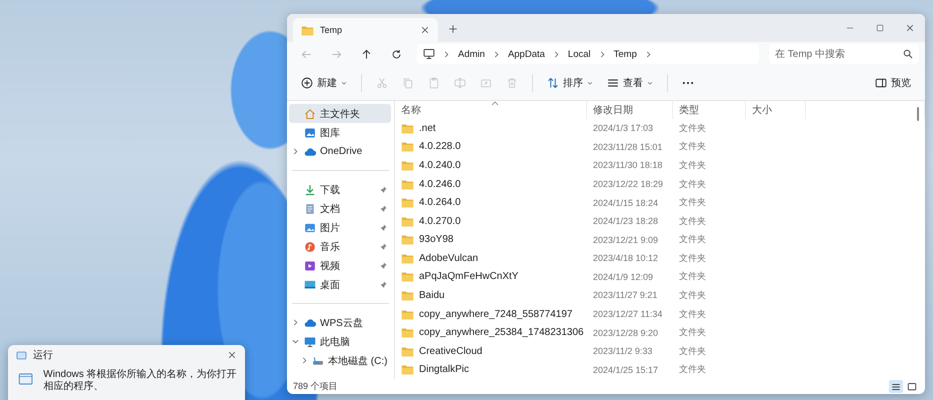  Describe the element at coordinates (625, 221) in the screenshot. I see `modified-date: 2024/1/23 18:28` at that location.